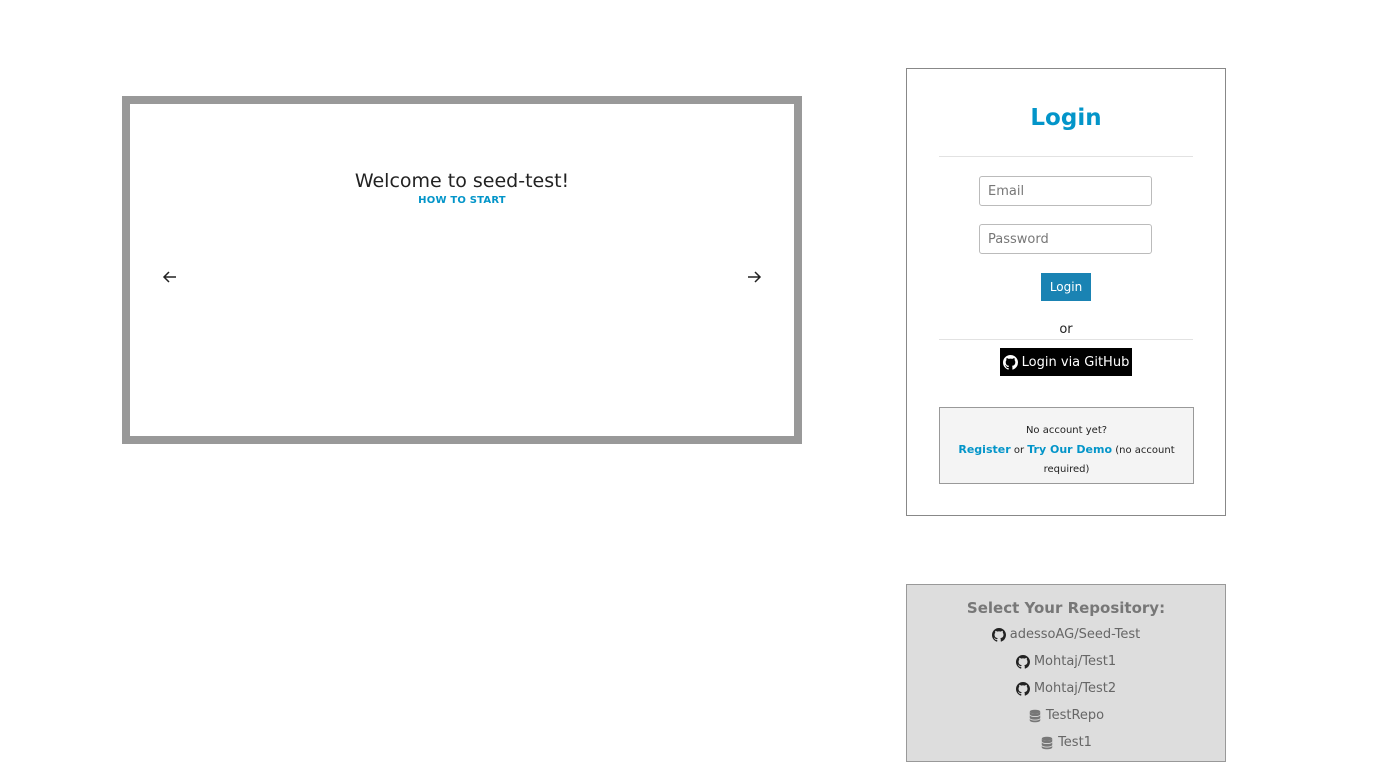  What do you see at coordinates (170, 277) in the screenshot?
I see `arrow-left-icon` at bounding box center [170, 277].